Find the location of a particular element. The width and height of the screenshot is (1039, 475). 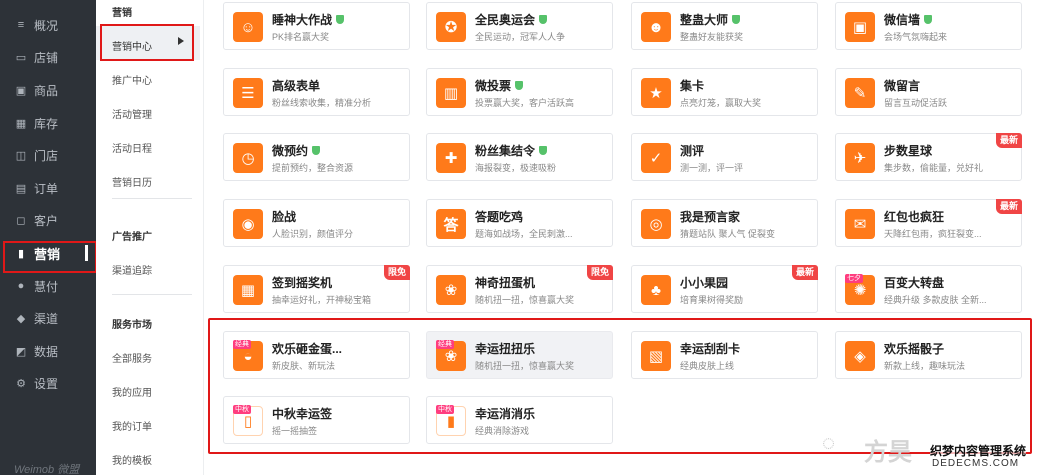

app-title: 全民奥运会 is located at coordinates (511, 19).